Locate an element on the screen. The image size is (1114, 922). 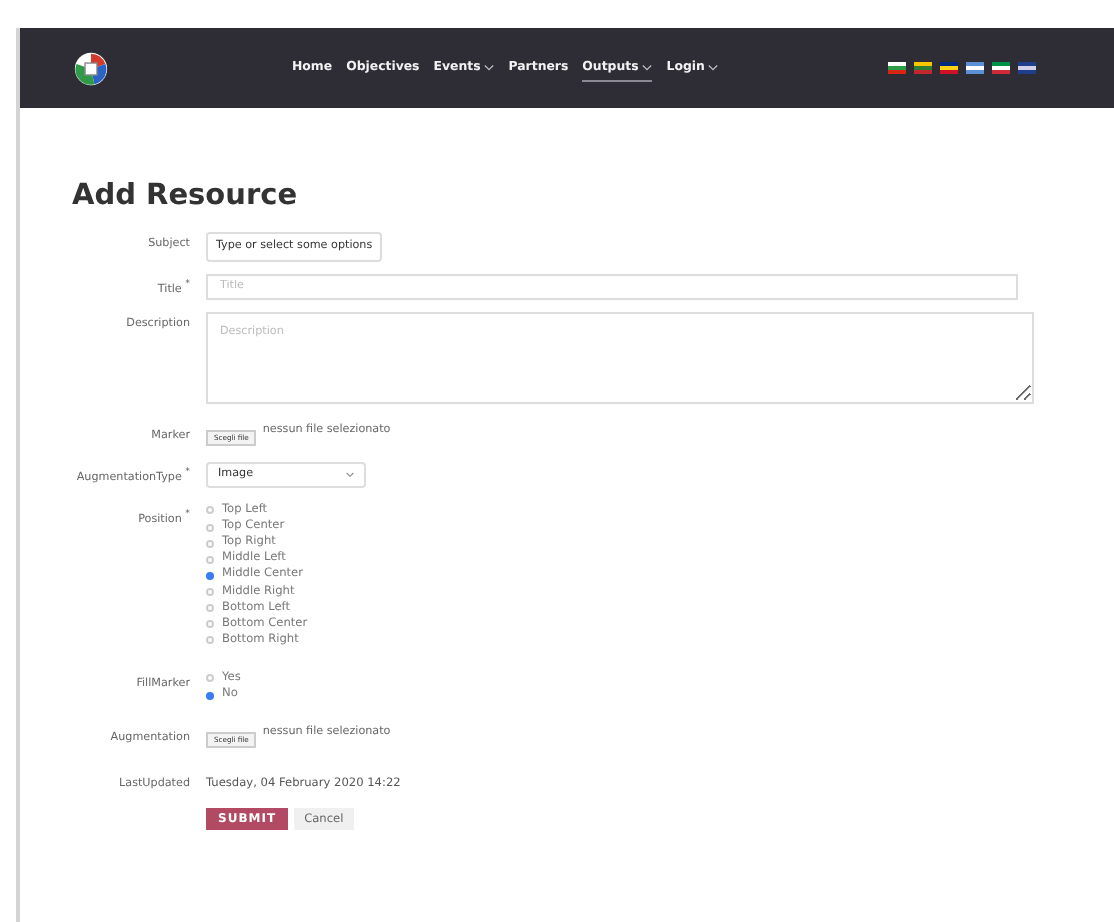
logo-icon is located at coordinates (91, 68).